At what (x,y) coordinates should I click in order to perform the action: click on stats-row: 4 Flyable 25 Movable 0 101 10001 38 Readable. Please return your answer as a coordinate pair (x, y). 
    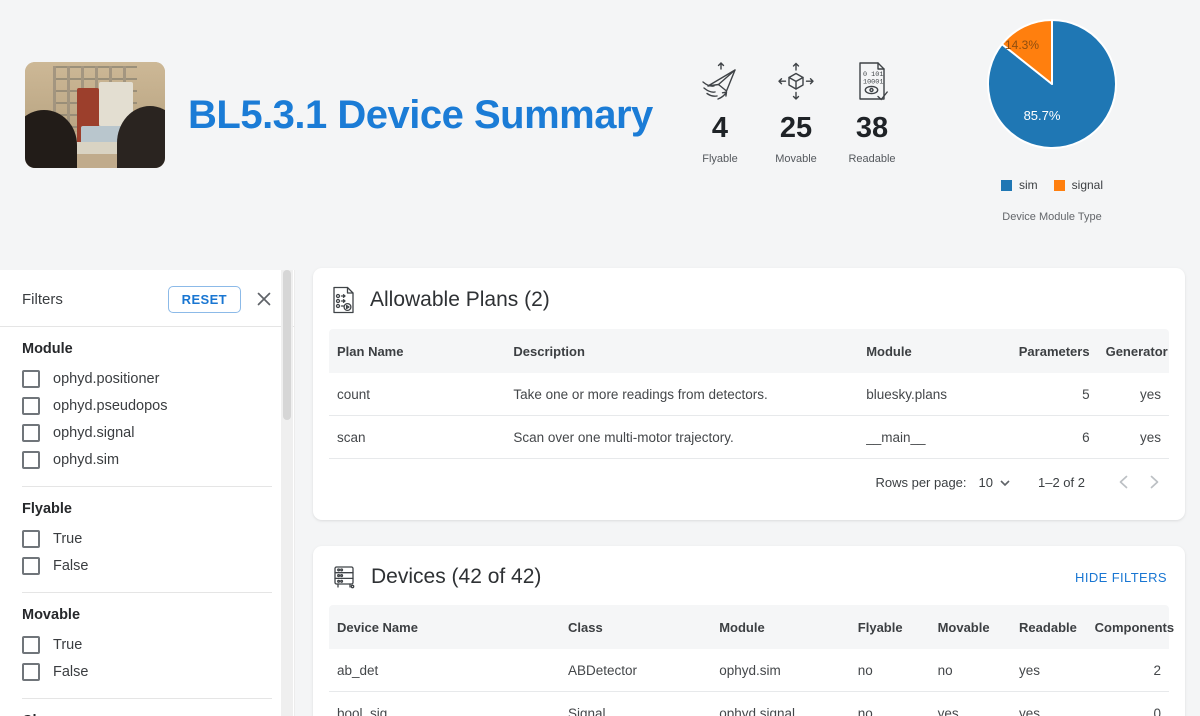
    Looking at the image, I should click on (796, 111).